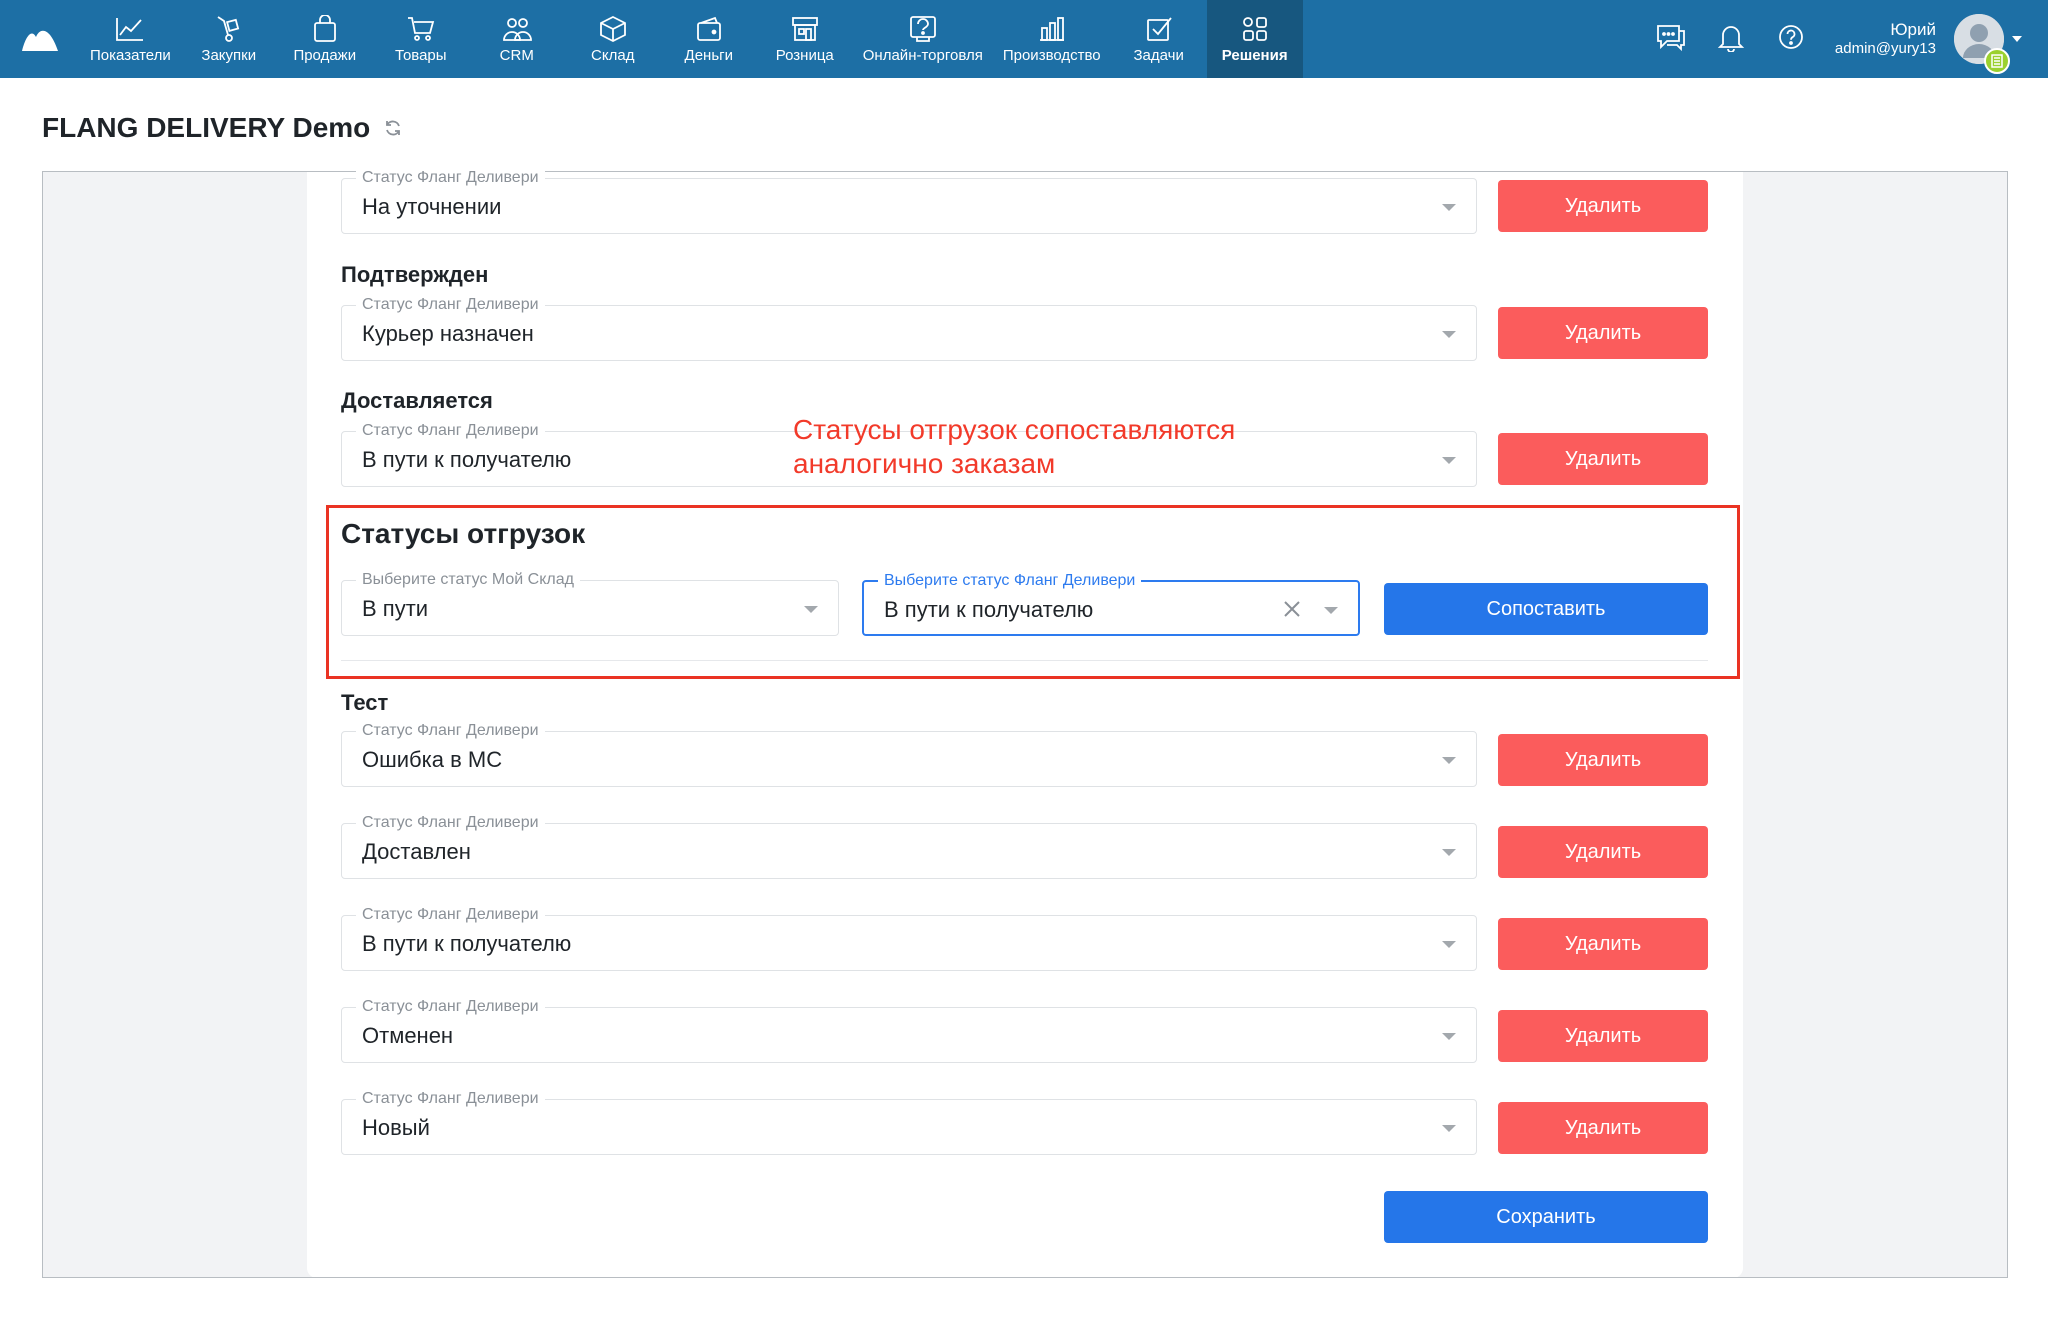 The image size is (2048, 1320). What do you see at coordinates (909, 201) in the screenshot?
I see `flang-status-select: Статус Фланг Деливери На уточнении` at bounding box center [909, 201].